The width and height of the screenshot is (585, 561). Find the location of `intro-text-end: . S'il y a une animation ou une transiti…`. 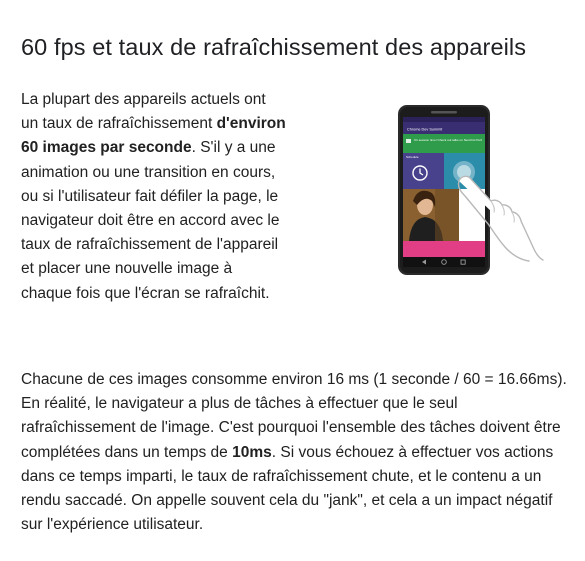

intro-text-end: . S'il y a une animation ou une transiti… is located at coordinates (150, 220).